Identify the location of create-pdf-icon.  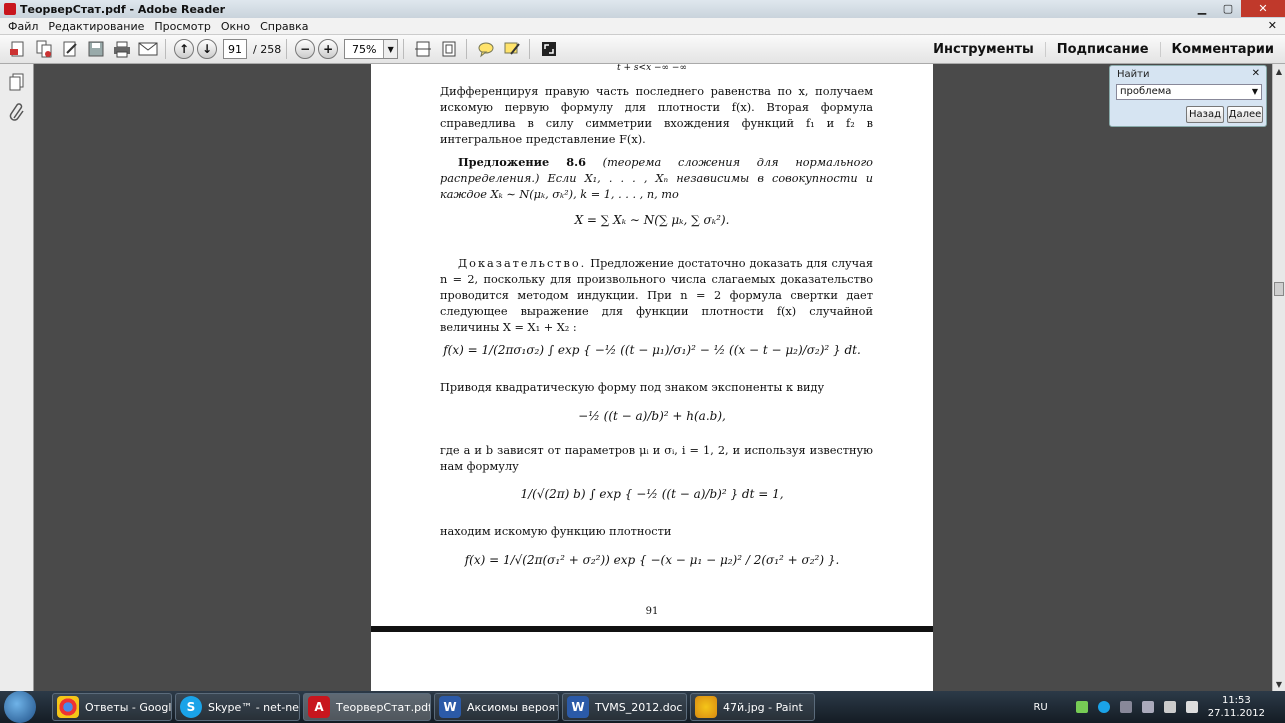
(18, 49).